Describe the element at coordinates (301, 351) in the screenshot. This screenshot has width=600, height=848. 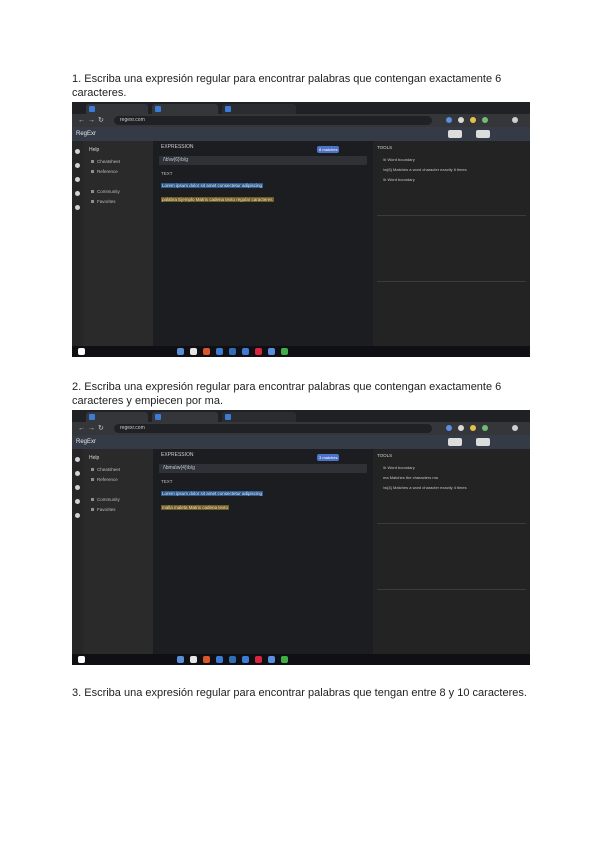
I see `os-taskbar` at that location.